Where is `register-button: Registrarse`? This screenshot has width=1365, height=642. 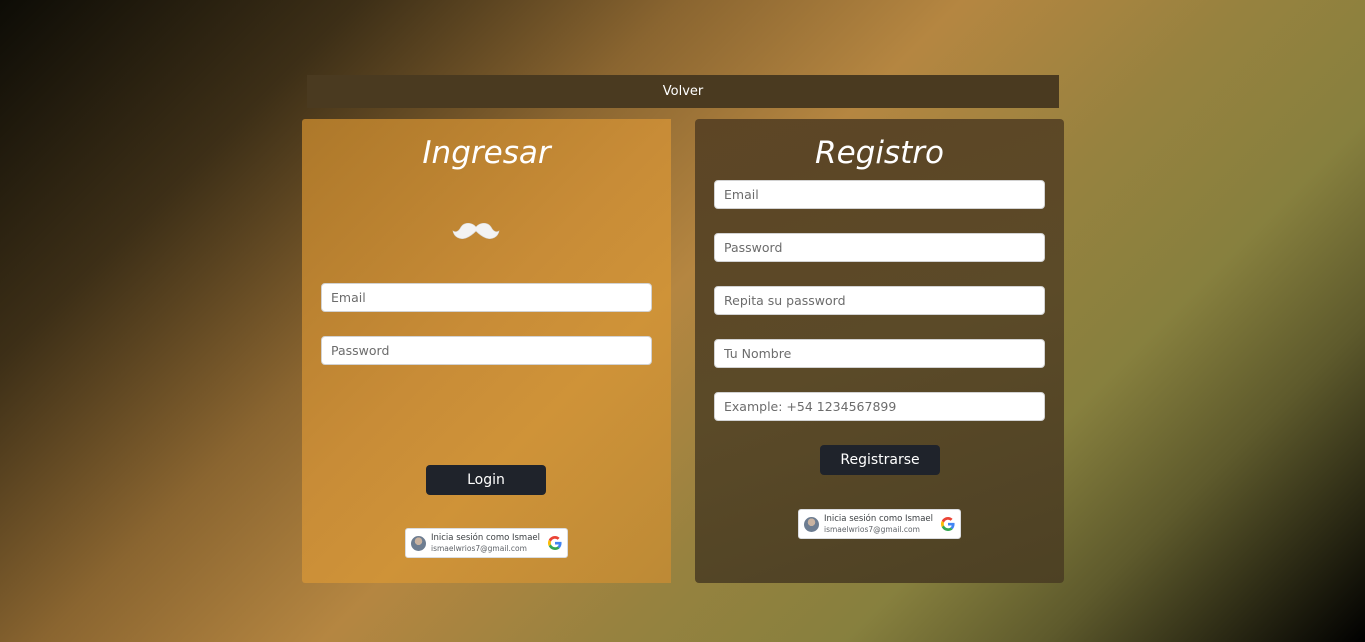
register-button: Registrarse is located at coordinates (880, 460).